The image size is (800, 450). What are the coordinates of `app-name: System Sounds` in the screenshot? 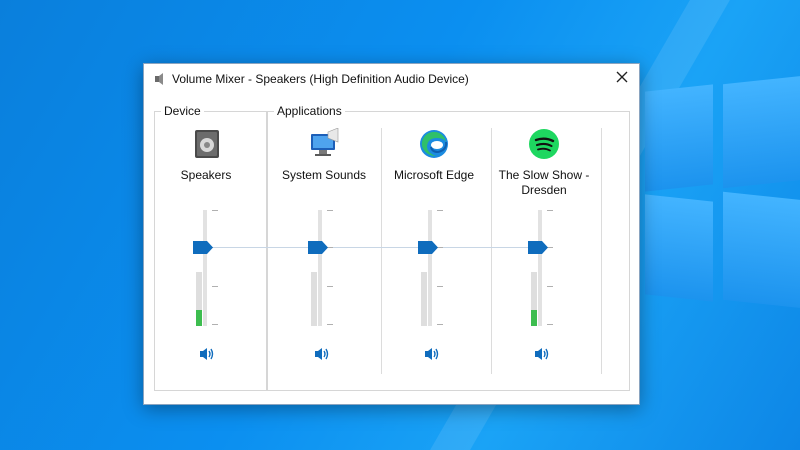 It's located at (324, 175).